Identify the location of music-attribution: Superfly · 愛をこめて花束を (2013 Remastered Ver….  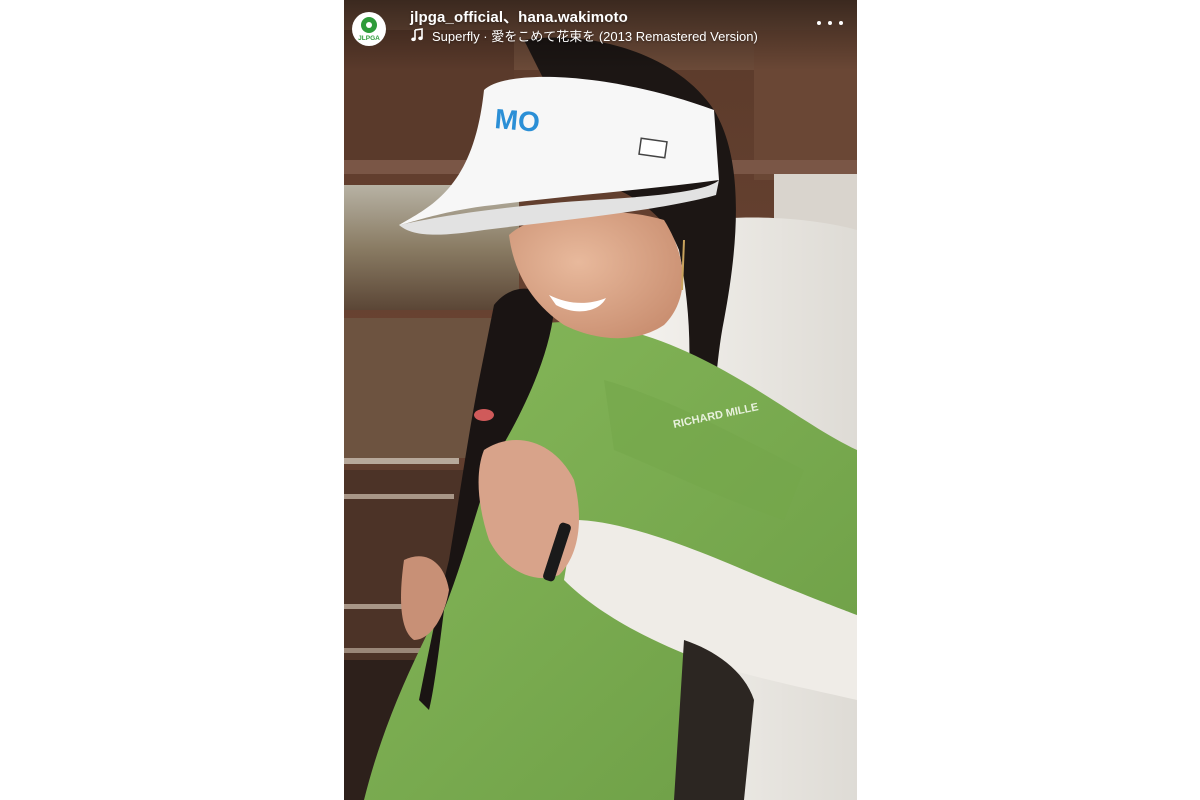
(584, 35).